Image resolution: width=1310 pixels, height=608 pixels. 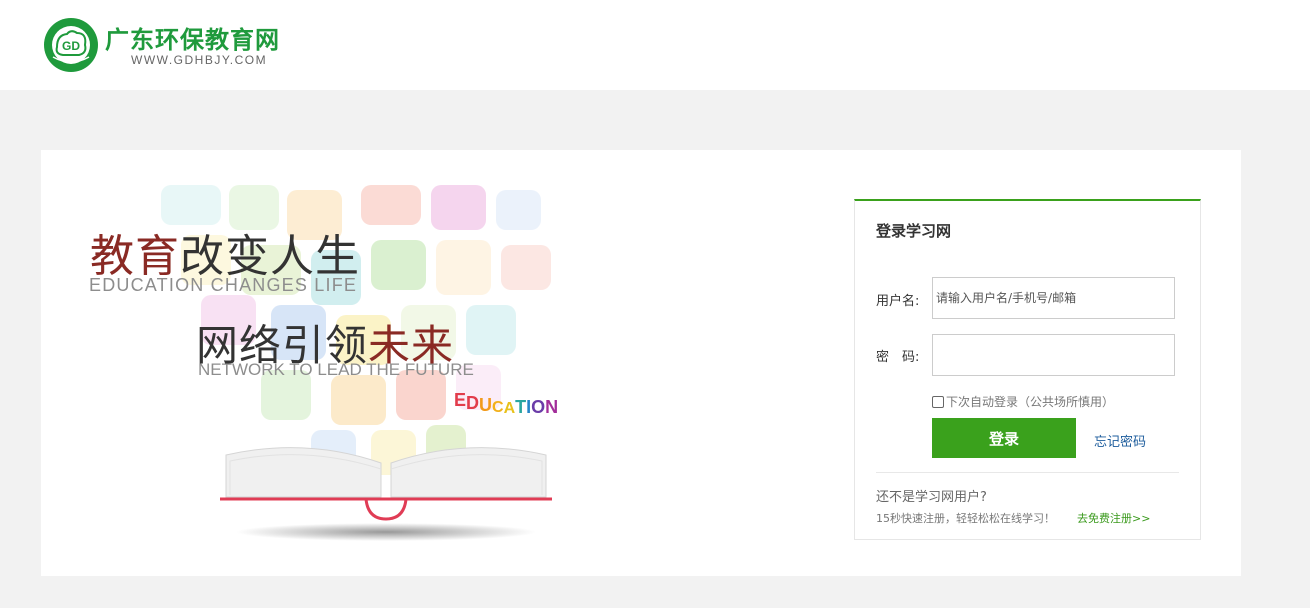 I want to click on remember-me-label: 下次自动登录（公共场所慎用）, so click(x=1030, y=402).